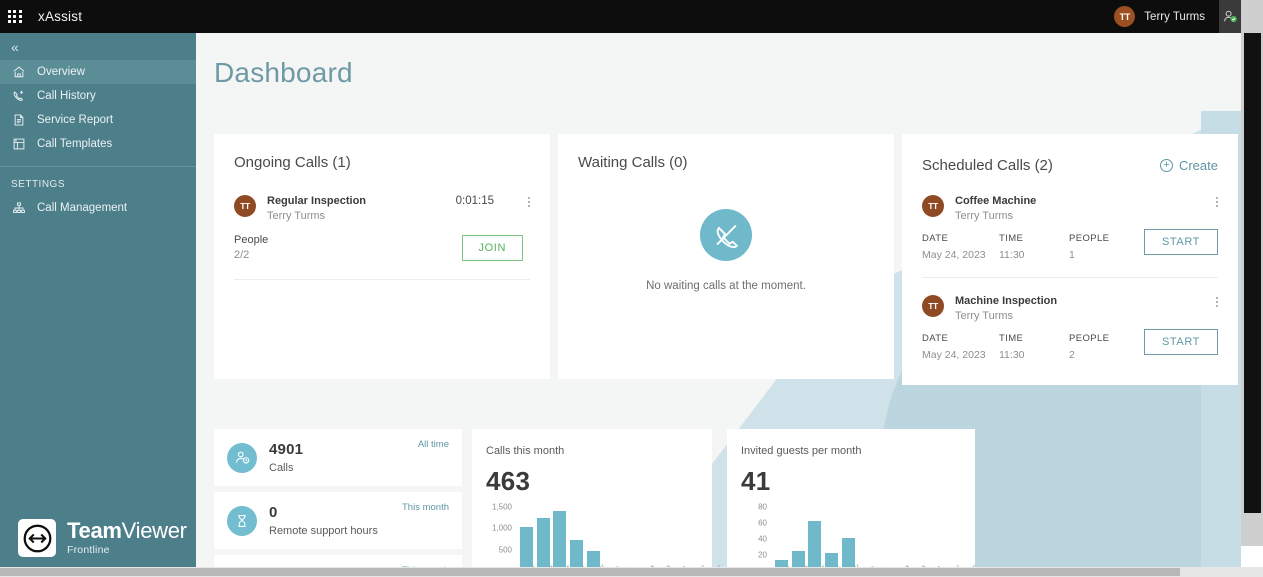 The width and height of the screenshot is (1263, 577). What do you see at coordinates (1174, 17) in the screenshot?
I see `account-name: Terry Turms` at bounding box center [1174, 17].